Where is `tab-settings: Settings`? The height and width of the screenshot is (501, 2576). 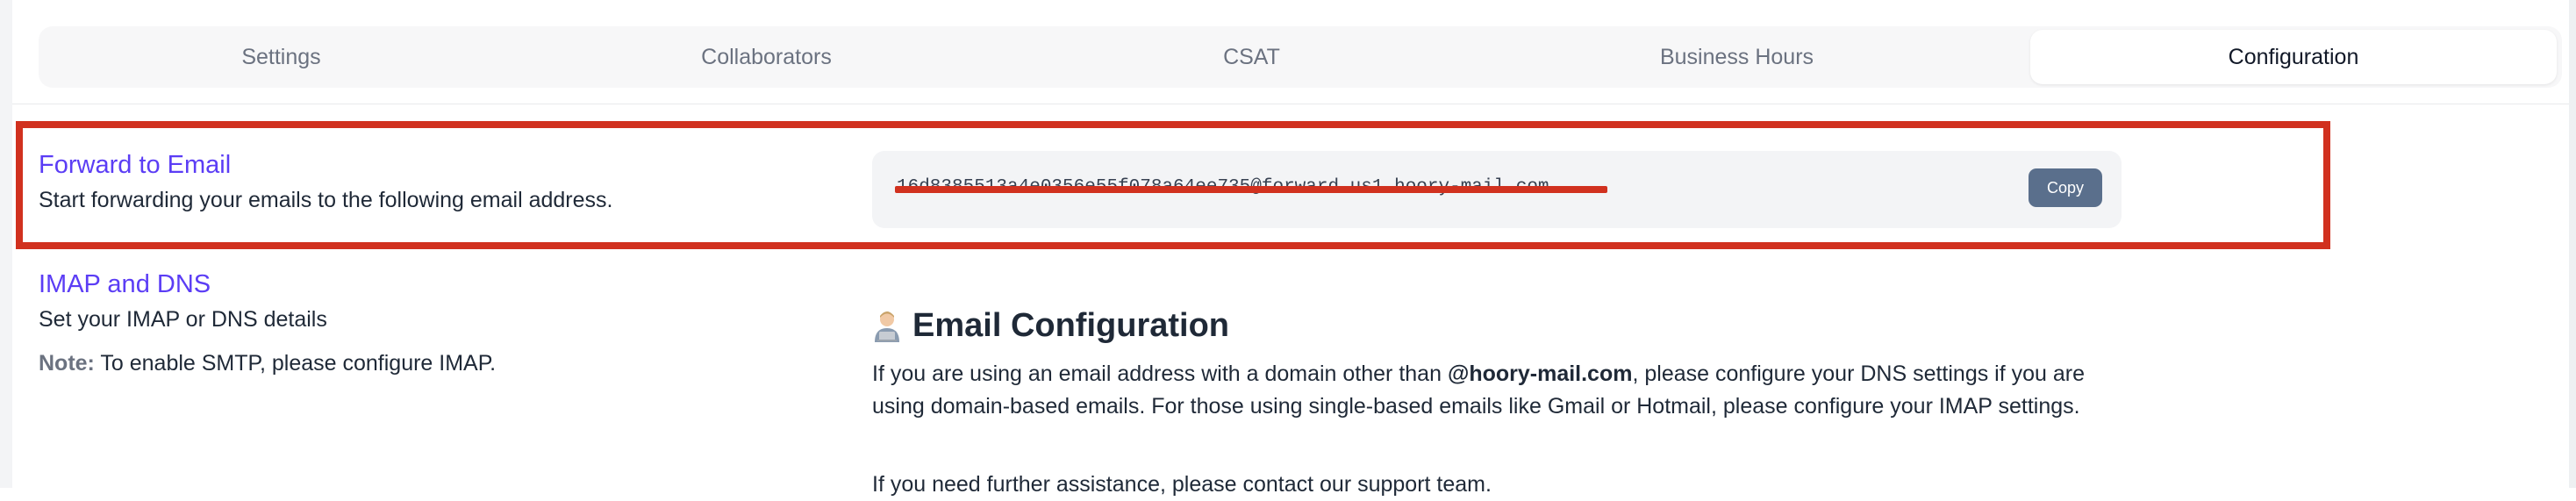
tab-settings: Settings is located at coordinates (281, 57).